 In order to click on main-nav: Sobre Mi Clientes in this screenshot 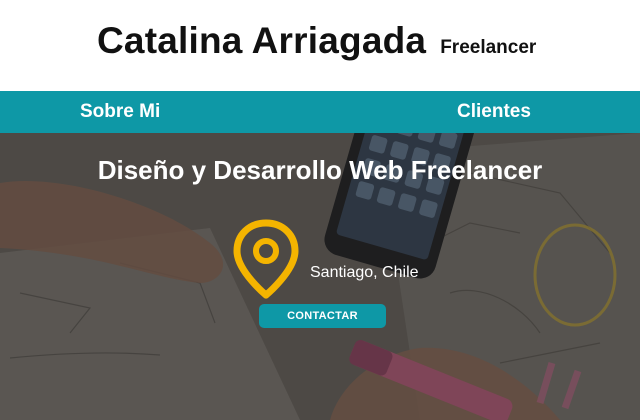, I will do `click(320, 112)`.